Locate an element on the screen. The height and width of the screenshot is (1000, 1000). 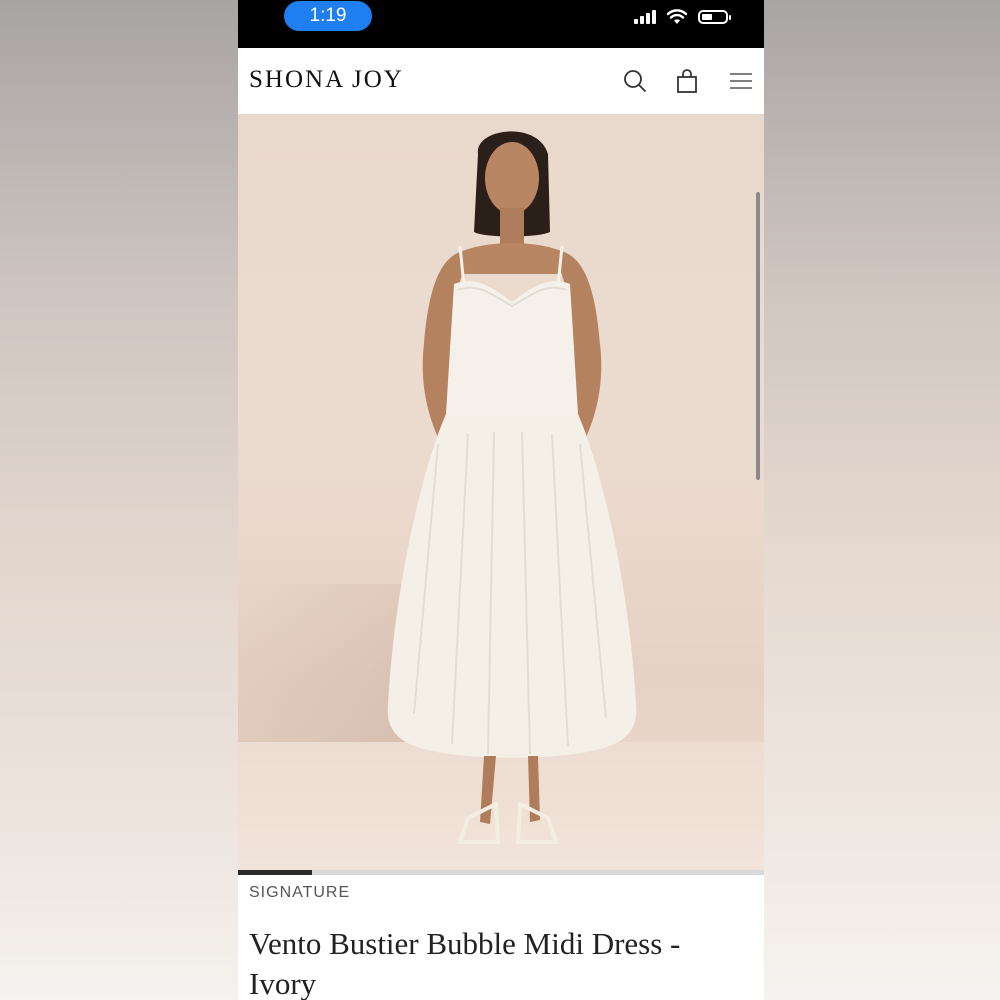
status-time: 1:19 is located at coordinates (328, 16).